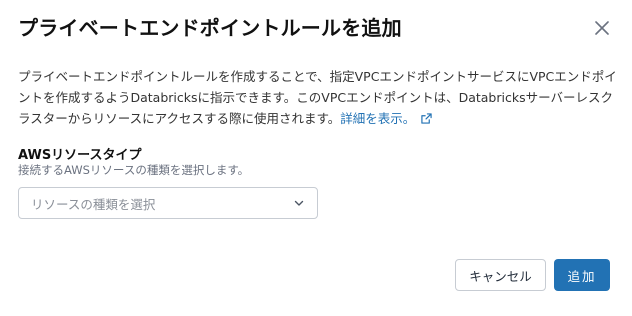 The width and height of the screenshot is (632, 316). What do you see at coordinates (500, 275) in the screenshot?
I see `cancel-button: キャンセル` at bounding box center [500, 275].